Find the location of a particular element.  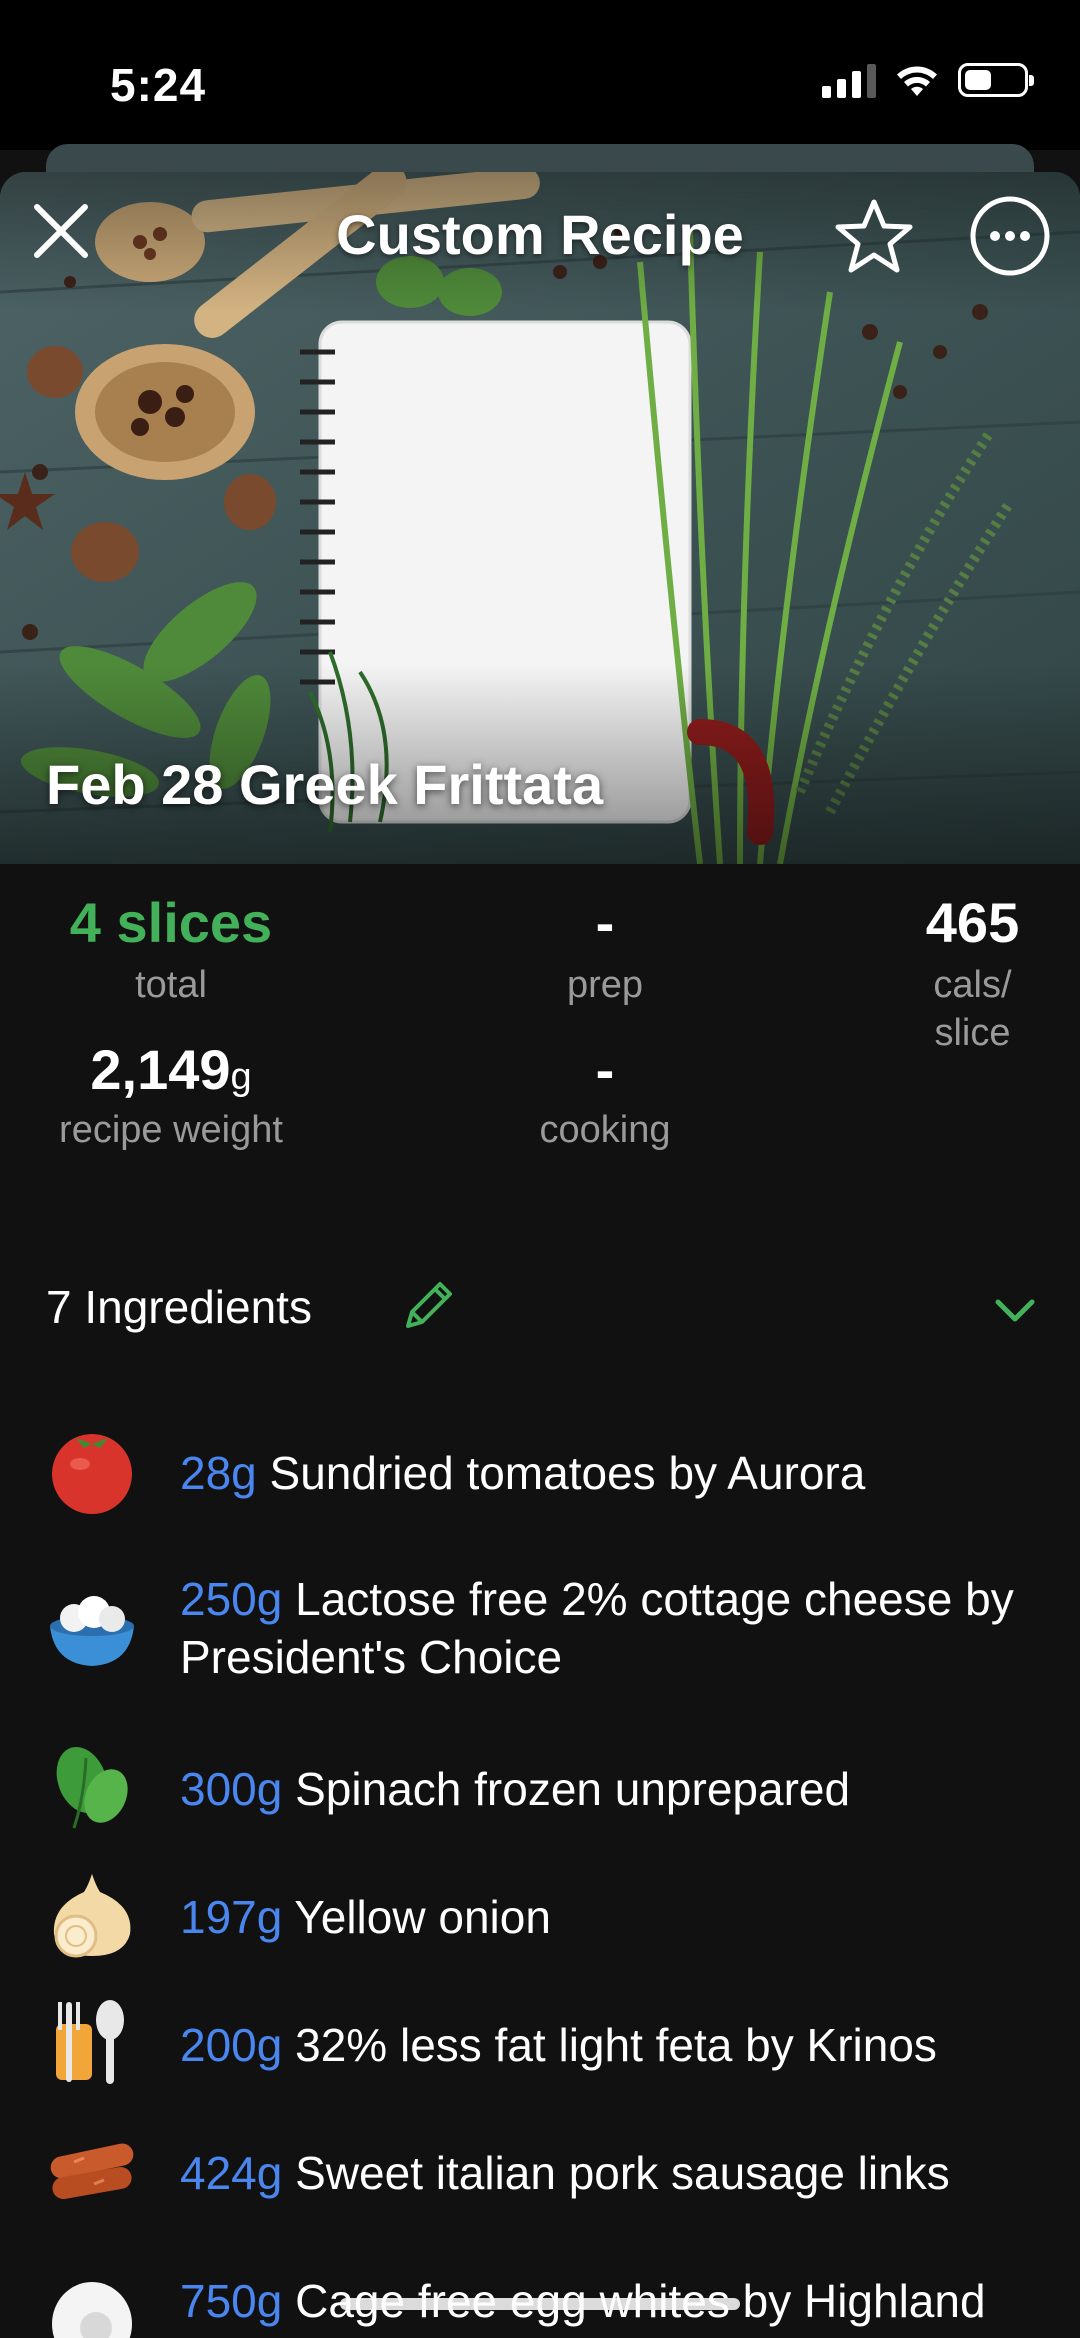

chevron-down-icon is located at coordinates (1015, 1310).